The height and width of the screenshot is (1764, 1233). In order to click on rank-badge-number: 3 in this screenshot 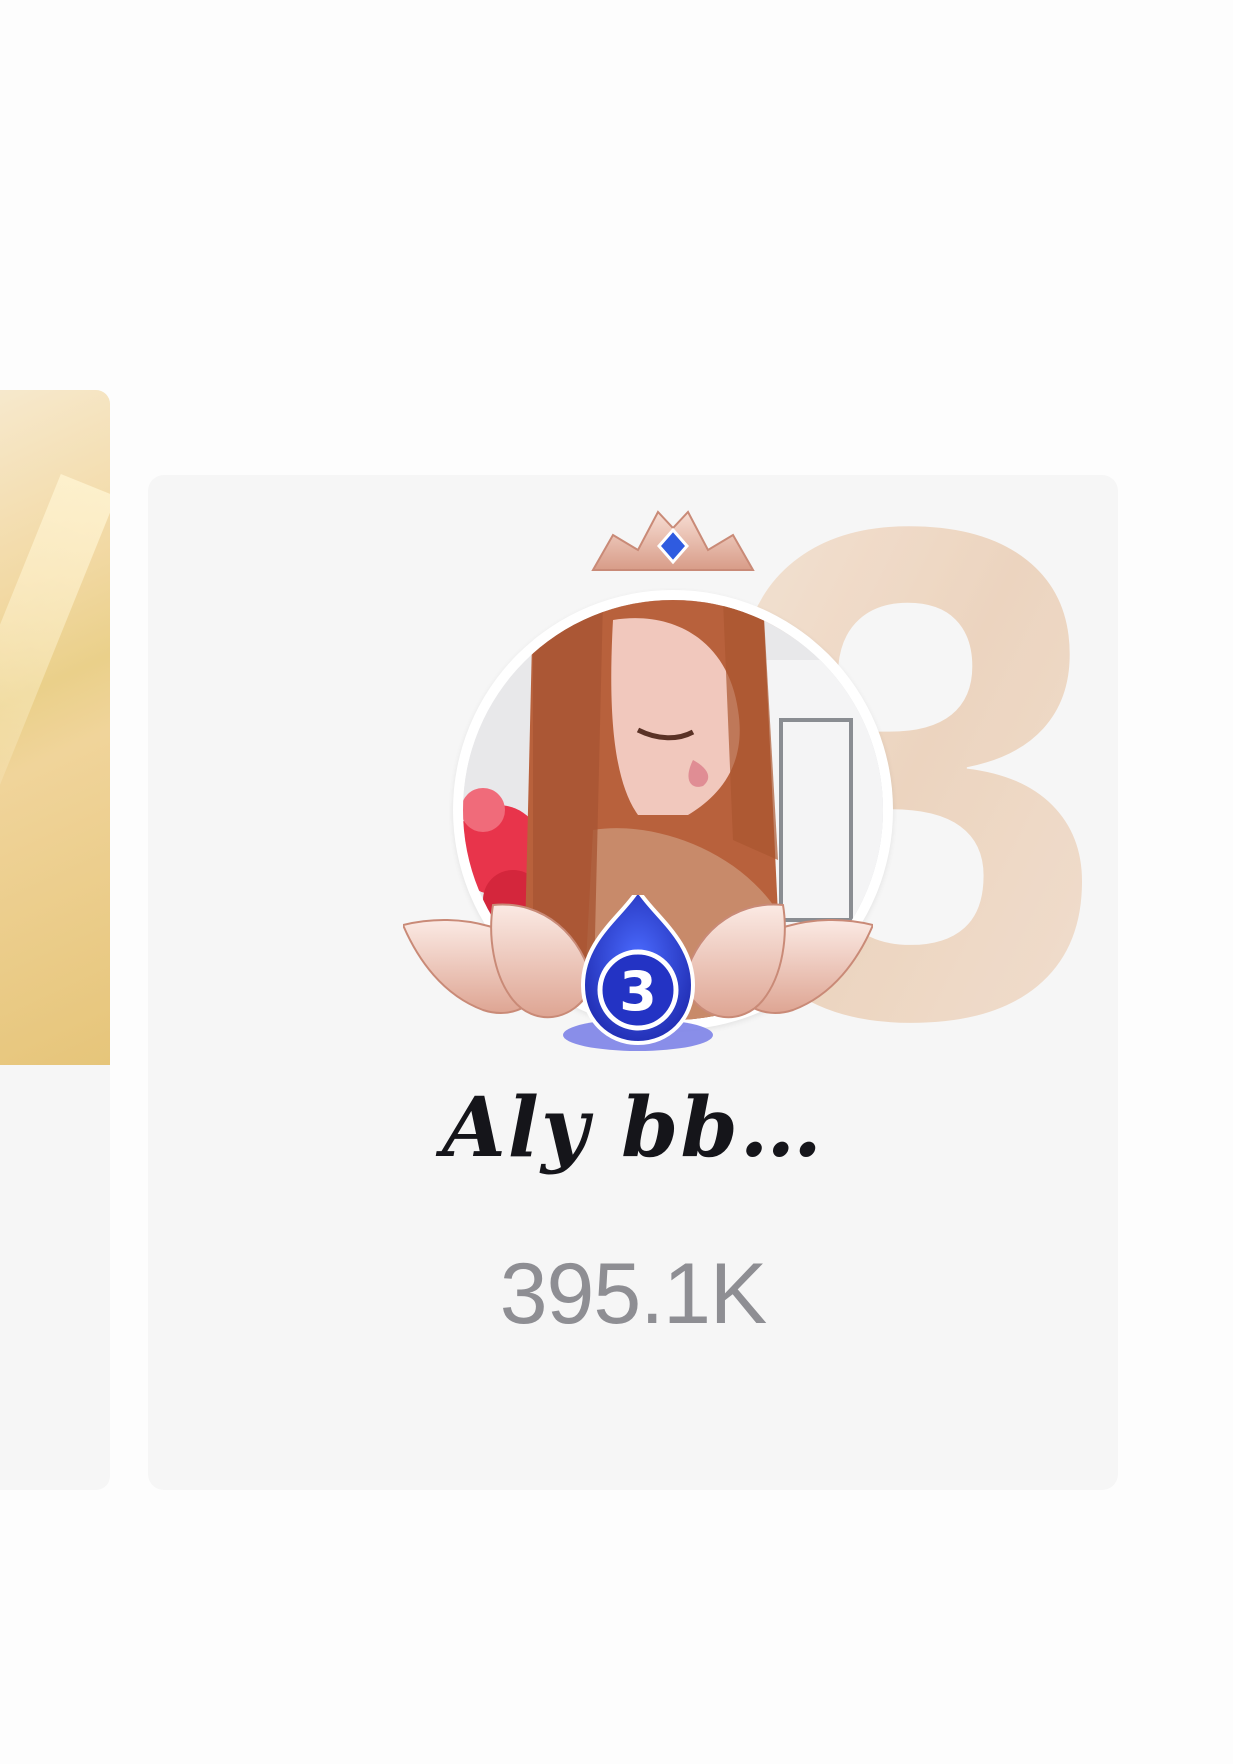, I will do `click(638, 991)`.